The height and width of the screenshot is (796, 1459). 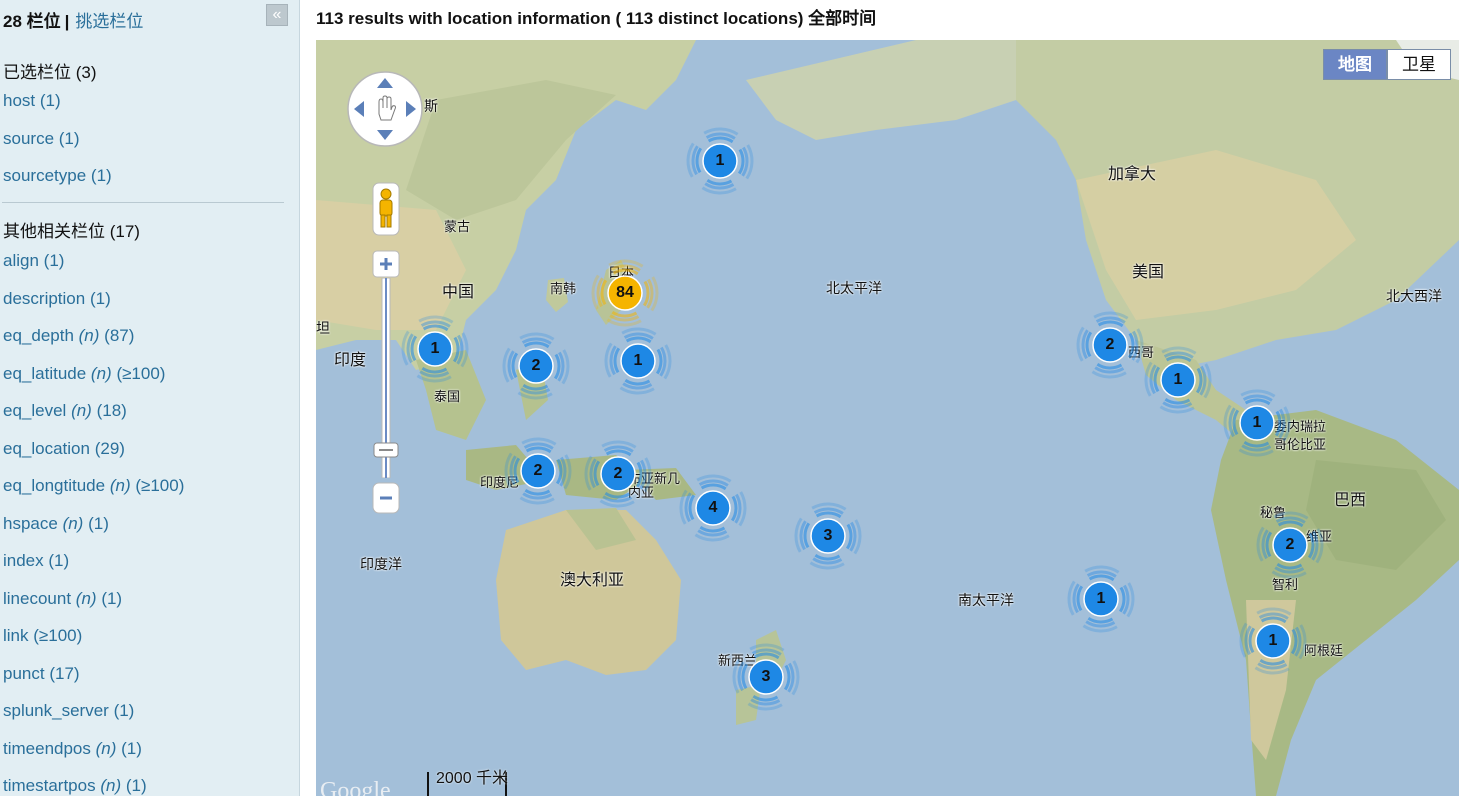 I want to click on cluster-marker-myanmar: 1, so click(x=435, y=349).